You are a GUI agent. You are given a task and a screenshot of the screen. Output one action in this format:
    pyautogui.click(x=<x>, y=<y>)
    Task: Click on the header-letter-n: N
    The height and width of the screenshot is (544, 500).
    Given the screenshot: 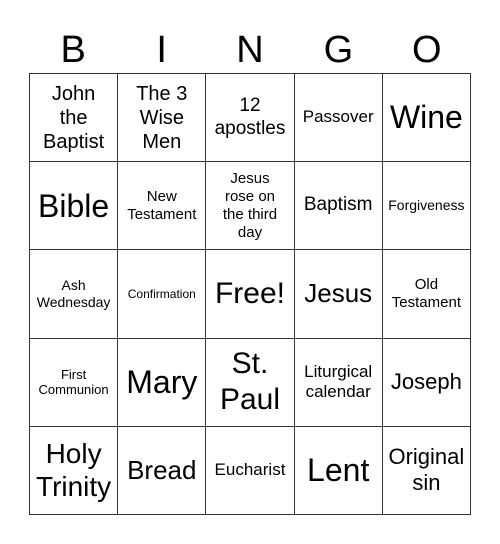 What is the action you would take?
    pyautogui.click(x=250, y=50)
    